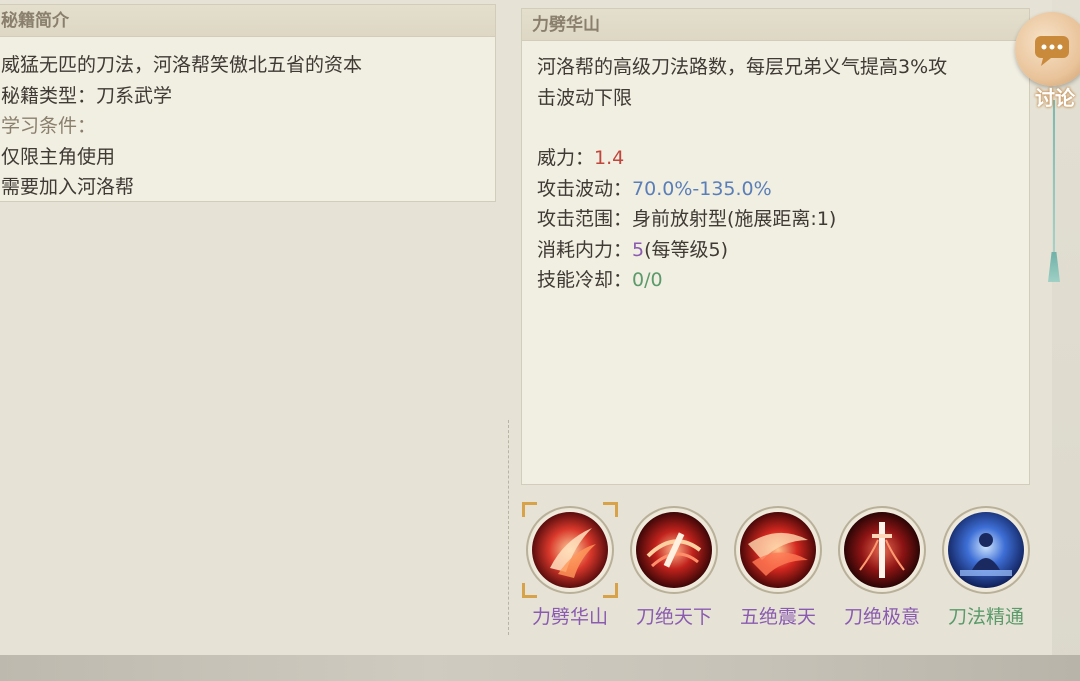 This screenshot has height=681, width=1080. I want to click on stat-power-value: 1.4, so click(609, 158).